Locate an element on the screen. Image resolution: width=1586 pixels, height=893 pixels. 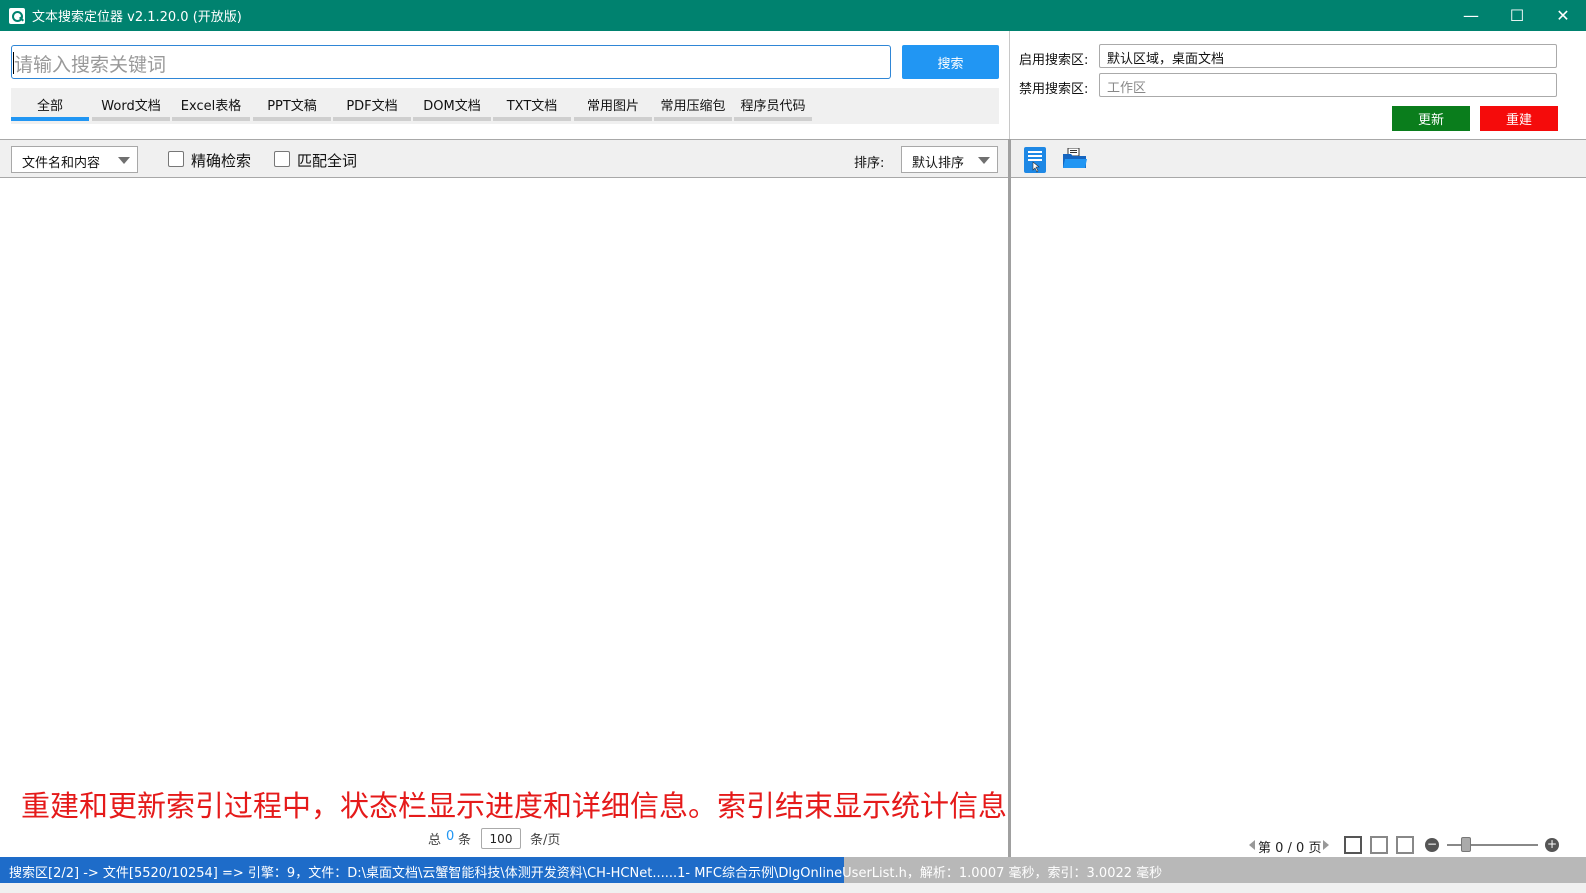
single-page-view-icon is located at coordinates (1353, 845).